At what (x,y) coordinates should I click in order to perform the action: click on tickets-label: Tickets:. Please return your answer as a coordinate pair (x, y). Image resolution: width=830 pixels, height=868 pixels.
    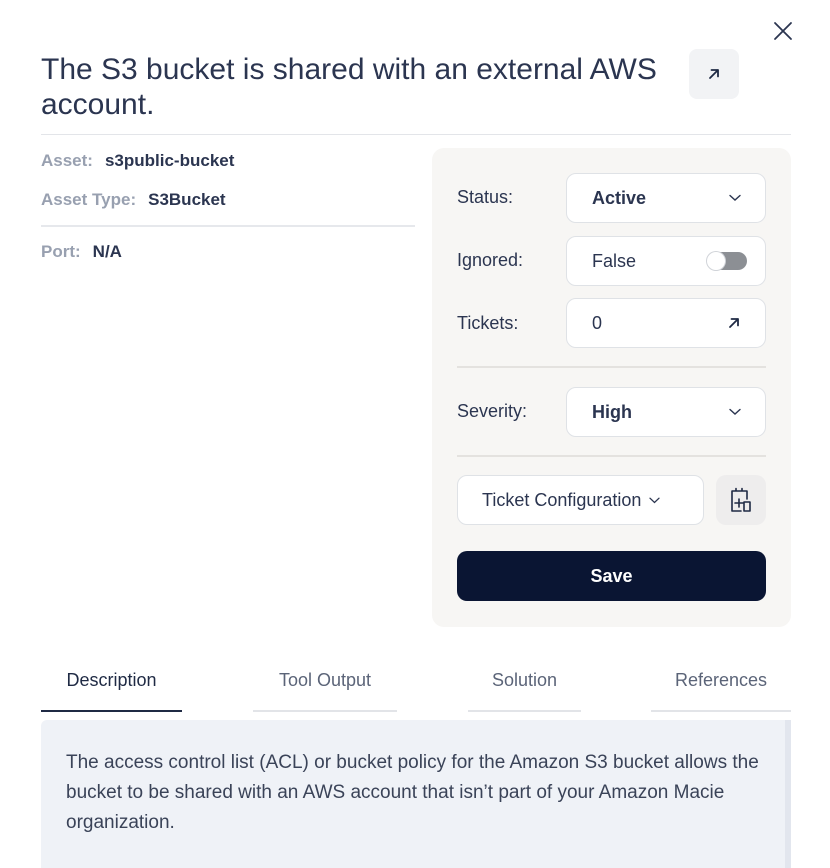
    Looking at the image, I should click on (488, 323).